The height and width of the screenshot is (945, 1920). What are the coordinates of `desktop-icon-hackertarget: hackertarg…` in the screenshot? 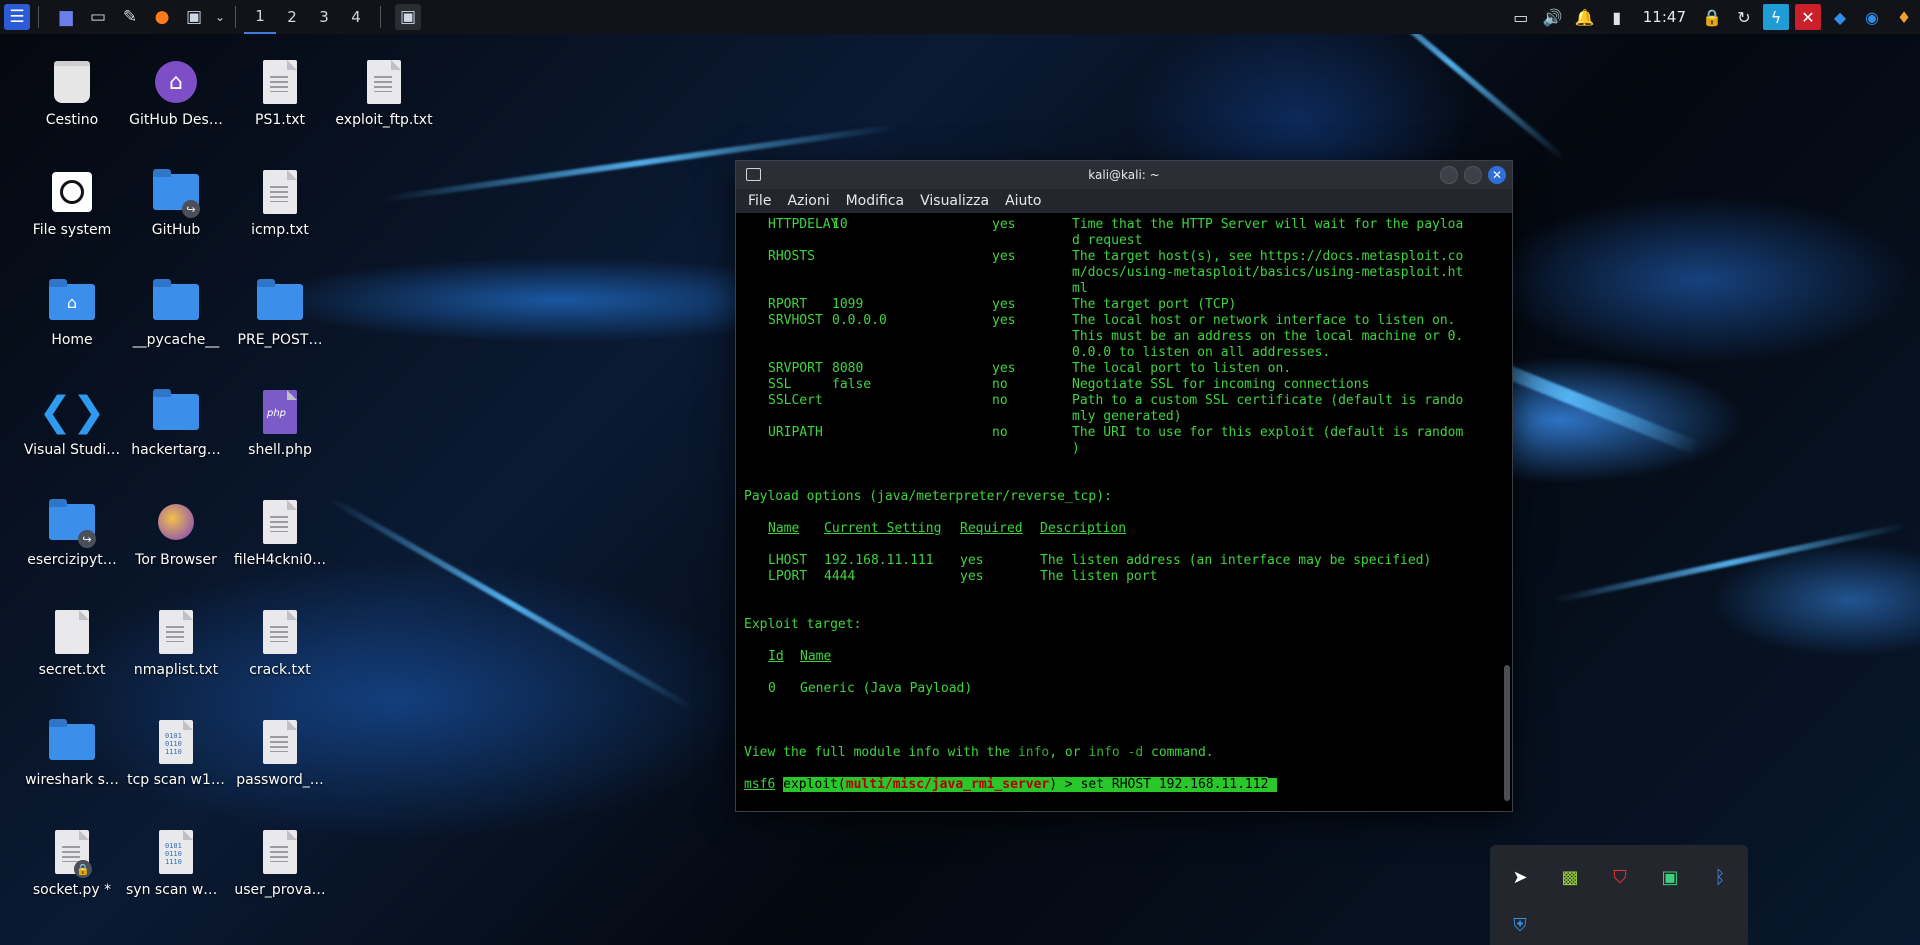 It's located at (176, 423).